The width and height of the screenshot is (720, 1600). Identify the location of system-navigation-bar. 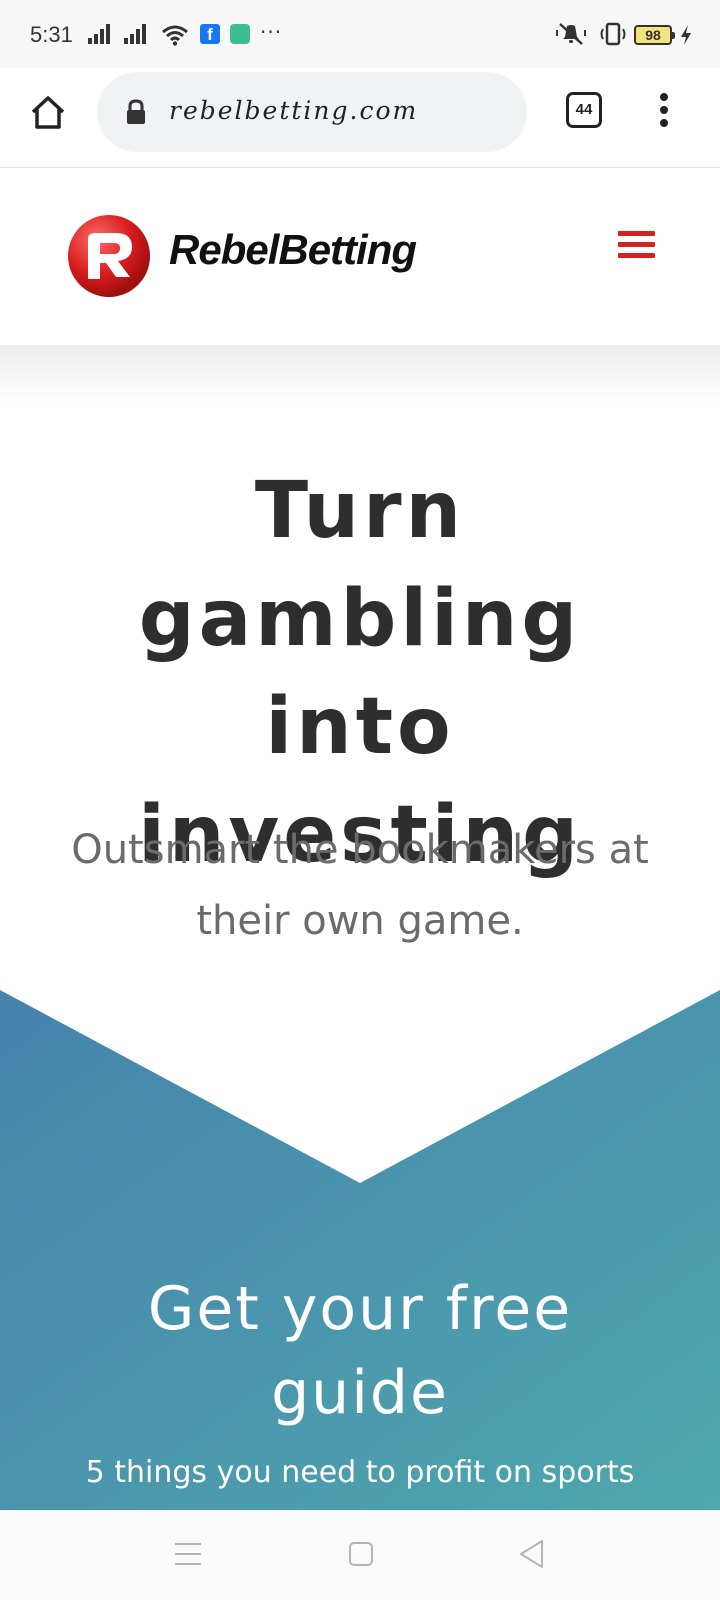
(360, 1555).